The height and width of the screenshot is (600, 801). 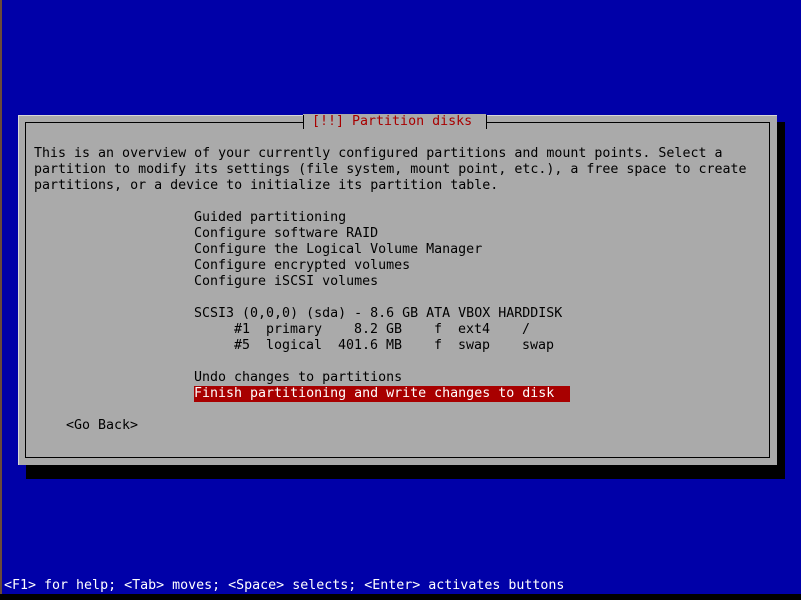 I want to click on title-right-tick, so click(x=486, y=122).